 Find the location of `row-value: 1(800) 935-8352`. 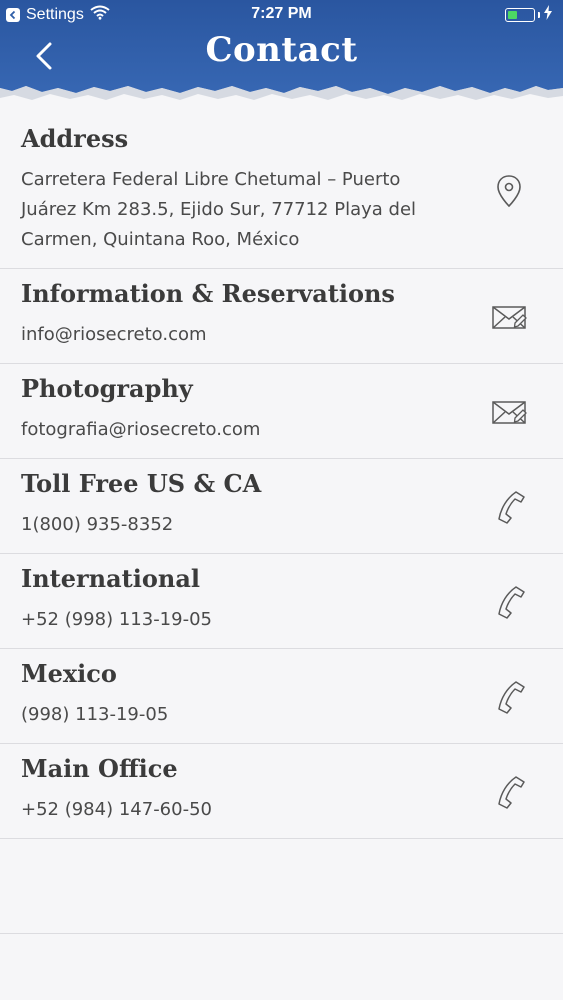

row-value: 1(800) 935-8352 is located at coordinates (97, 524).